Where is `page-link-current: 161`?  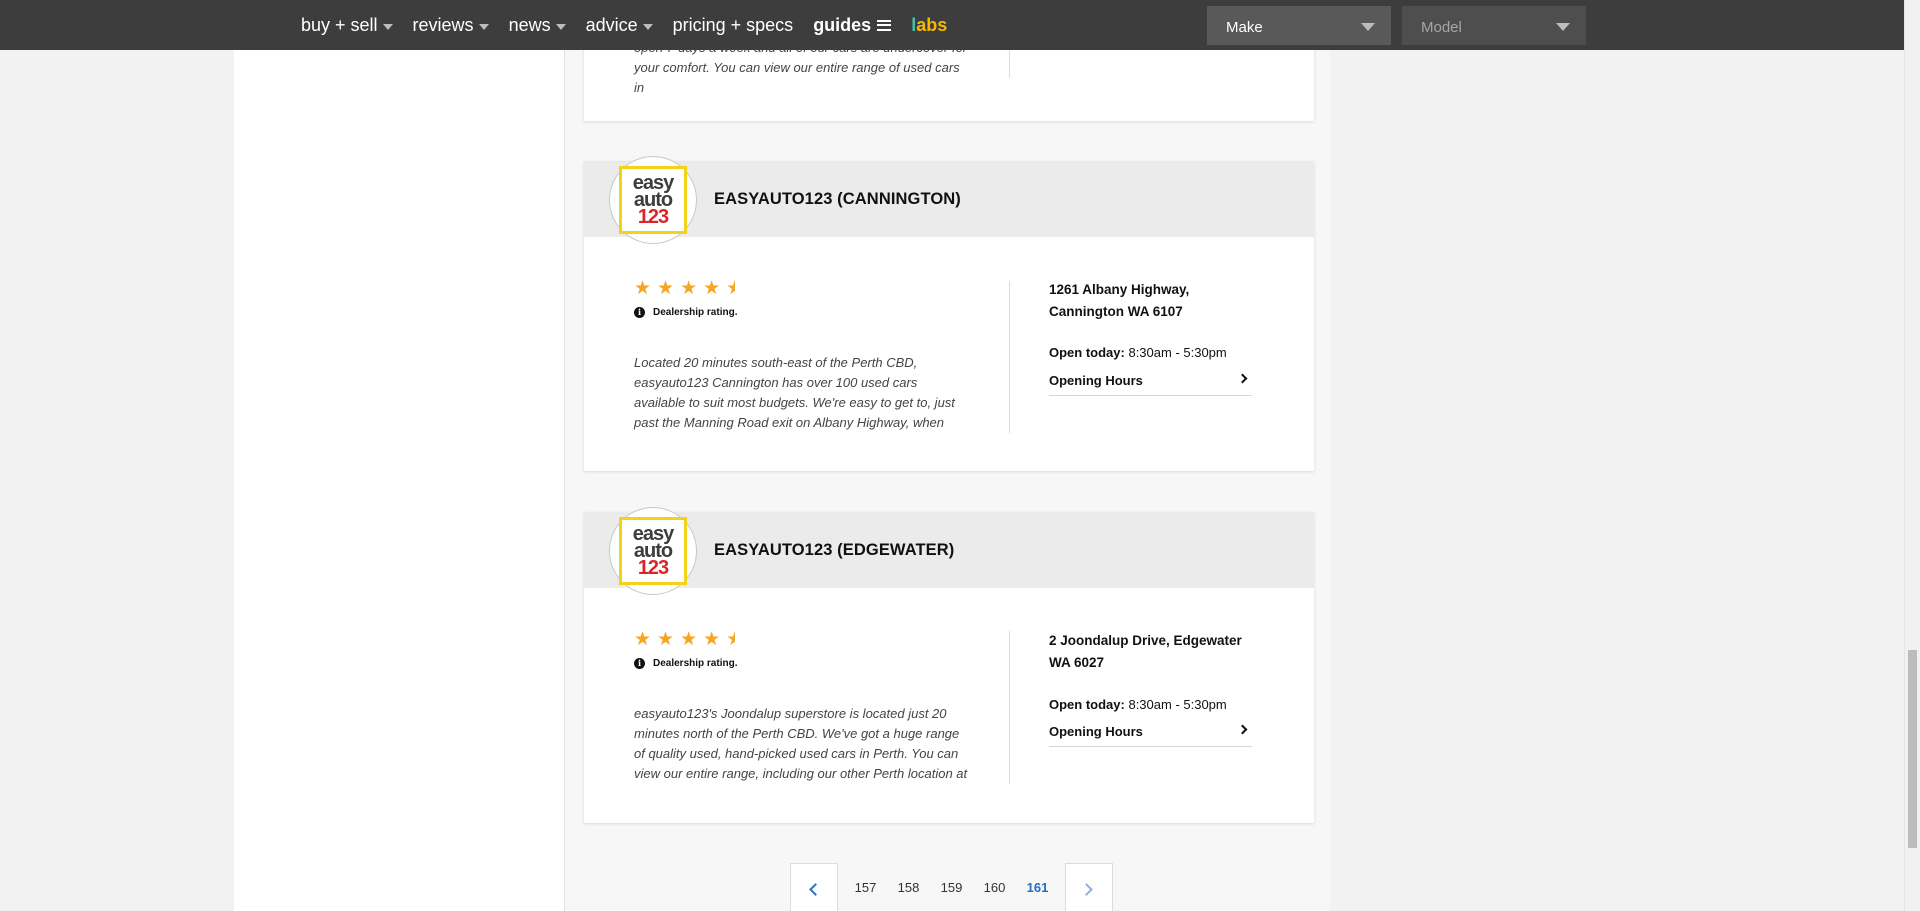
page-link-current: 161 is located at coordinates (1037, 887).